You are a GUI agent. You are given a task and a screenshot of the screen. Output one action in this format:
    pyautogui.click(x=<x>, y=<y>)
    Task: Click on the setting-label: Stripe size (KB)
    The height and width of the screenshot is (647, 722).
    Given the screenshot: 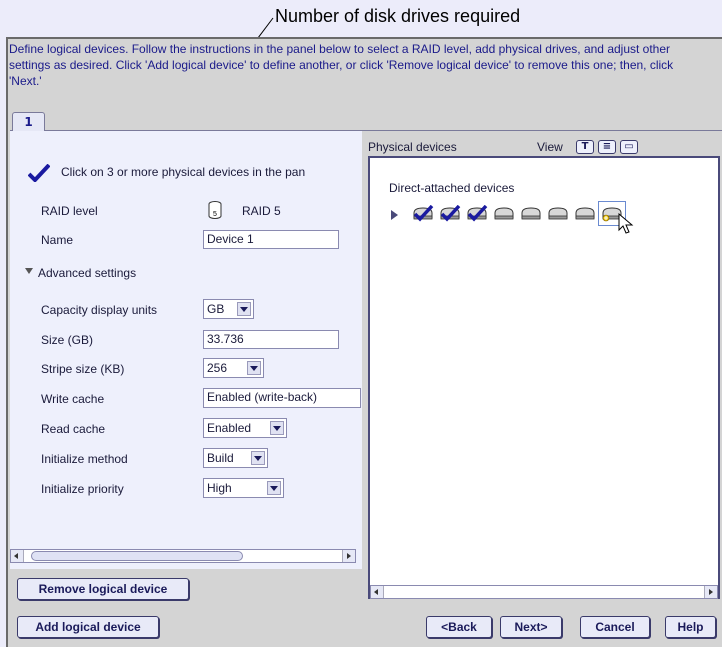 What is the action you would take?
    pyautogui.click(x=83, y=369)
    